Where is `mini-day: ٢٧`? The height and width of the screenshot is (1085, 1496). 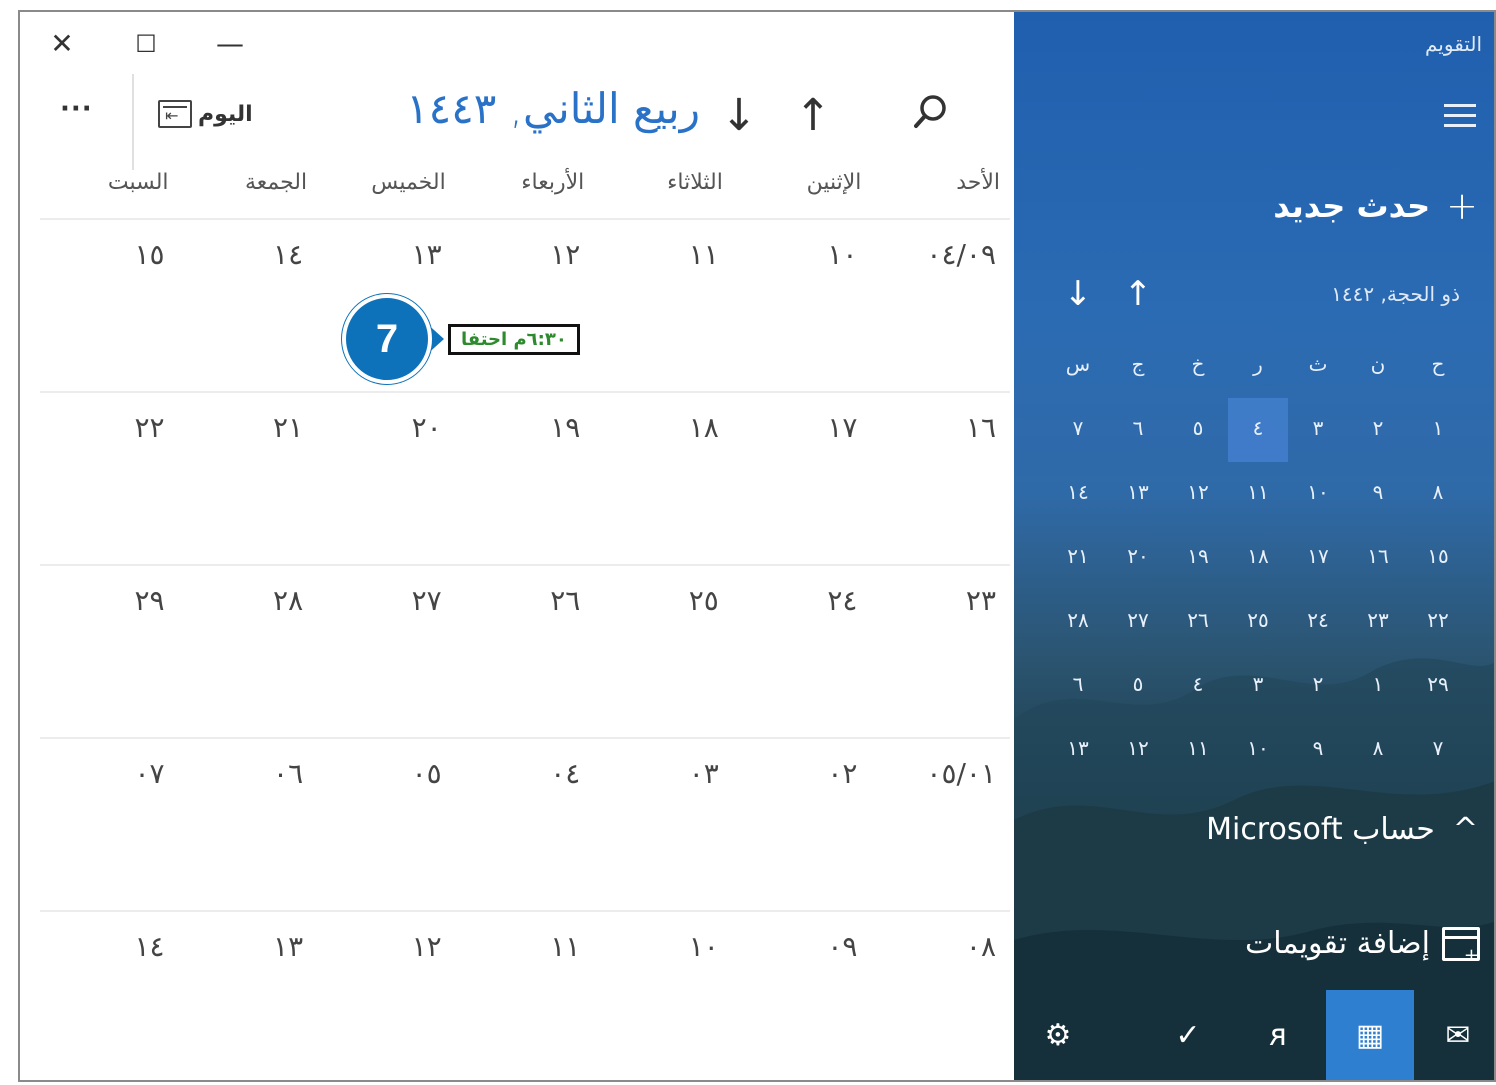 mini-day: ٢٧ is located at coordinates (1138, 622).